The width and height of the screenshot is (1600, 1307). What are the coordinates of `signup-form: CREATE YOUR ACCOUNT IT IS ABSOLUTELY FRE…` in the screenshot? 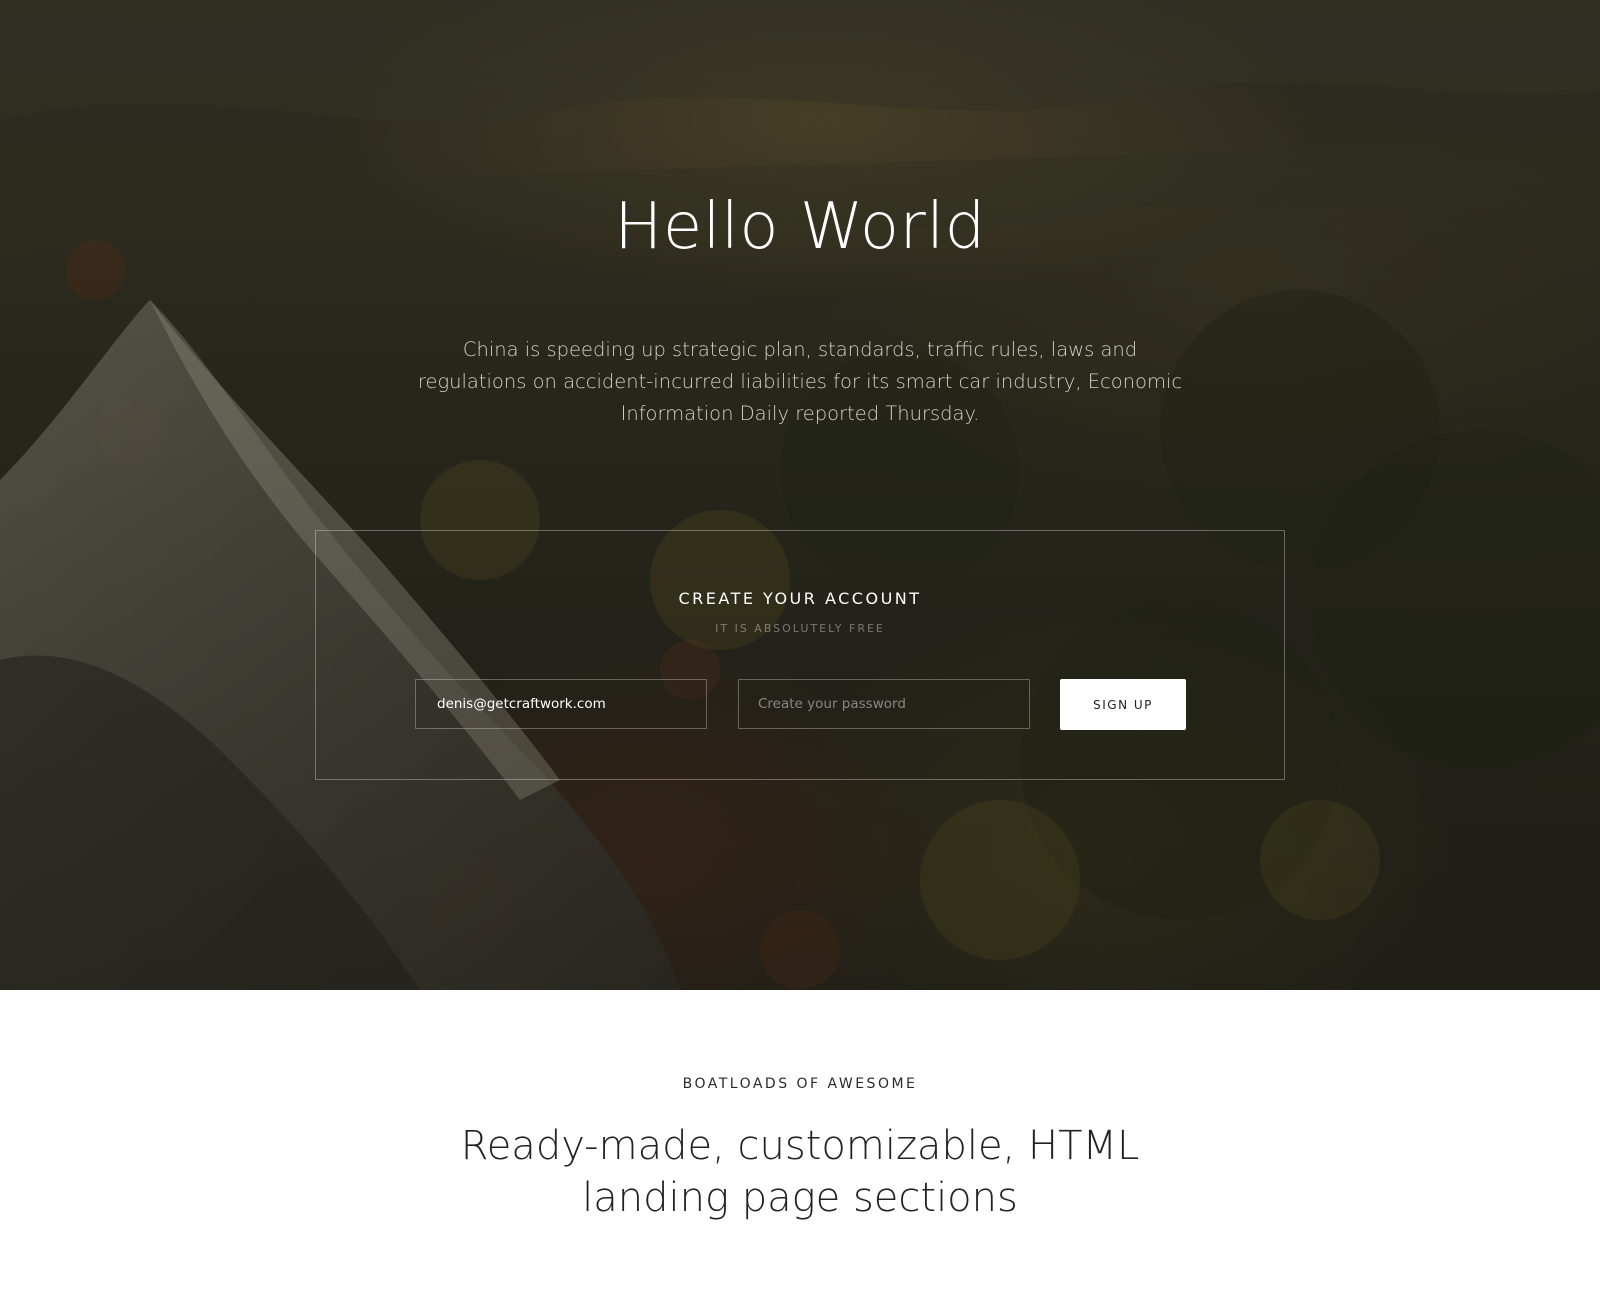 It's located at (800, 655).